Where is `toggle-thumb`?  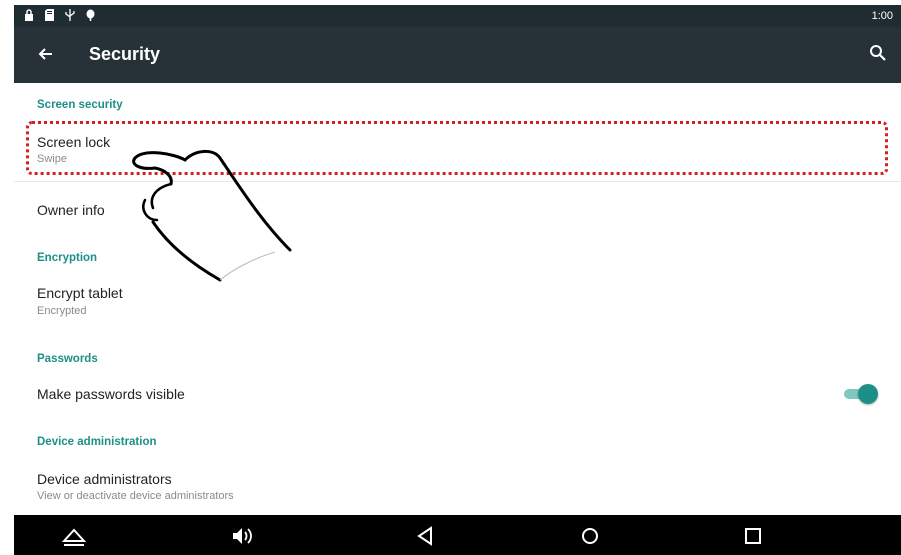
toggle-thumb is located at coordinates (868, 394).